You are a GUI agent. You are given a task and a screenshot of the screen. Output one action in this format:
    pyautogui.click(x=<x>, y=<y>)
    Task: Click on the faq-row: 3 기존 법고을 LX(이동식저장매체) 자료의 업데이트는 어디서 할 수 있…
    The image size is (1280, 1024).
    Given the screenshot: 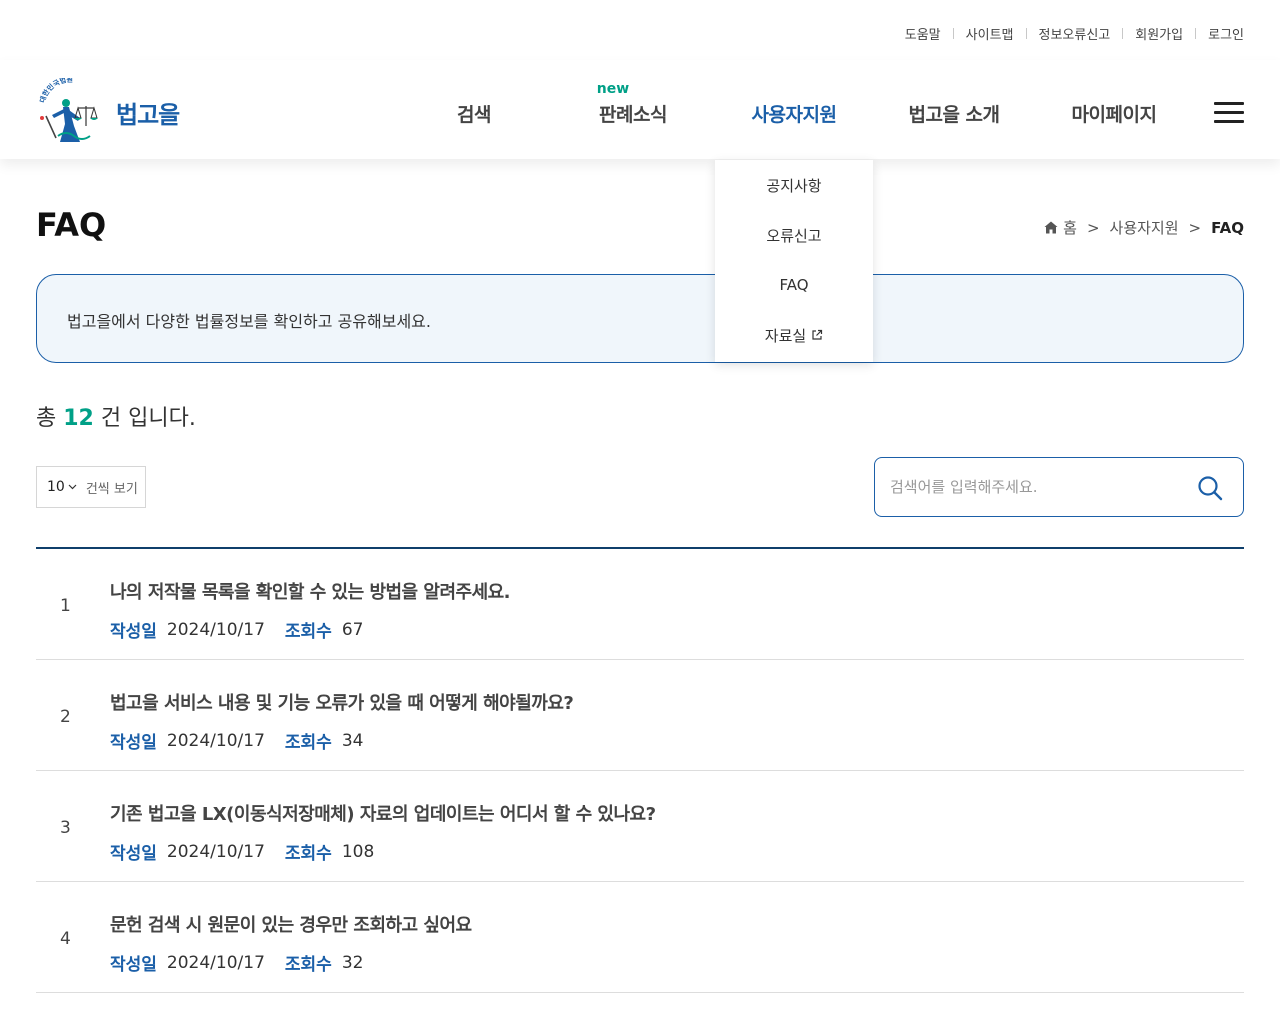 What is the action you would take?
    pyautogui.click(x=640, y=826)
    